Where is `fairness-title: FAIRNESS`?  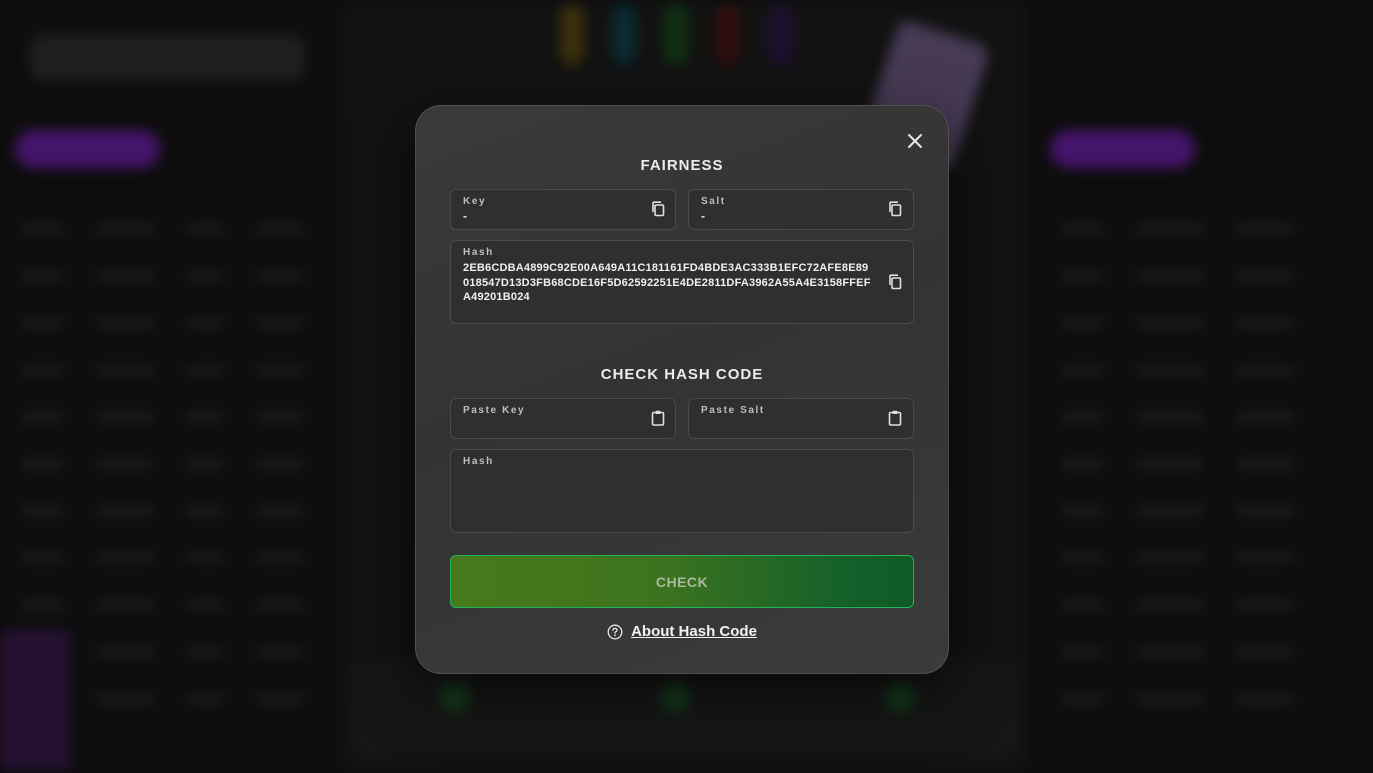
fairness-title: FAIRNESS is located at coordinates (682, 165).